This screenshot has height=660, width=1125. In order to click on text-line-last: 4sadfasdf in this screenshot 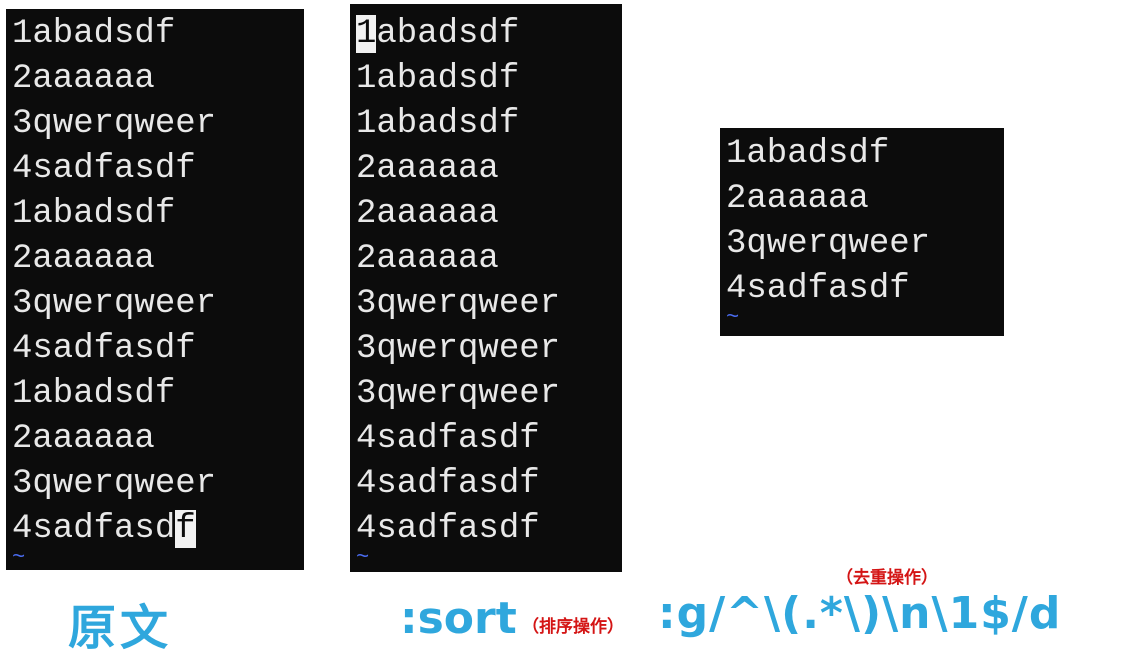, I will do `click(158, 529)`.